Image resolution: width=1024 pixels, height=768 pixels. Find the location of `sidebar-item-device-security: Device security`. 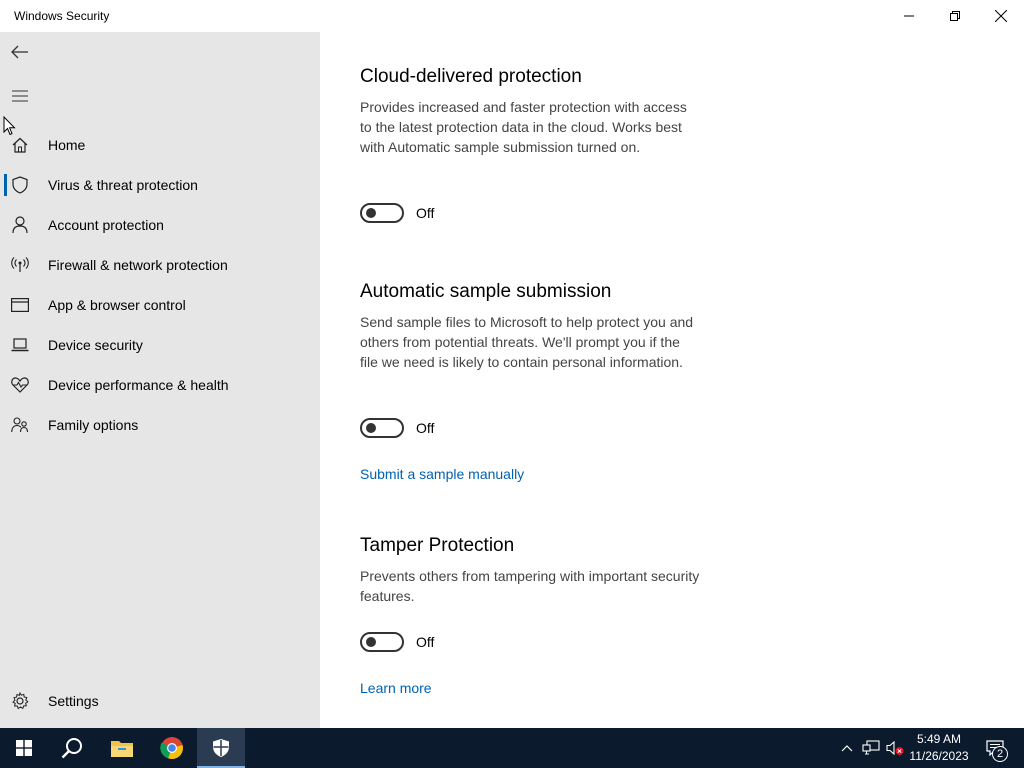

sidebar-item-device-security: Device security is located at coordinates (160, 345).